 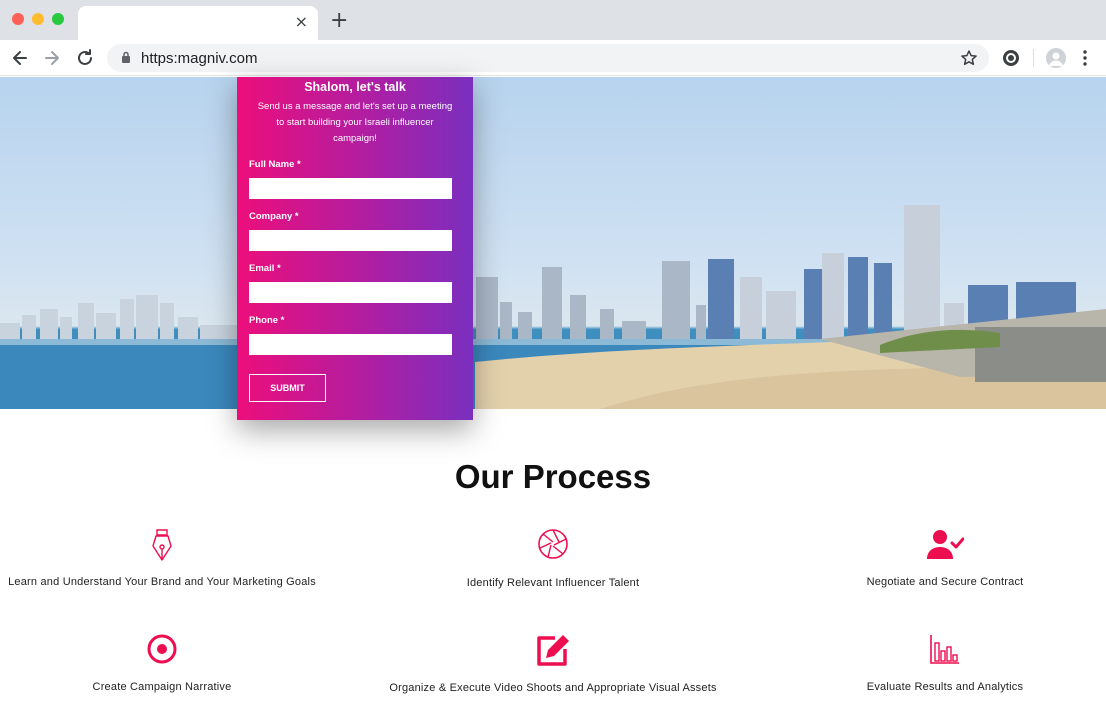 I want to click on user-check-icon, so click(x=945, y=544).